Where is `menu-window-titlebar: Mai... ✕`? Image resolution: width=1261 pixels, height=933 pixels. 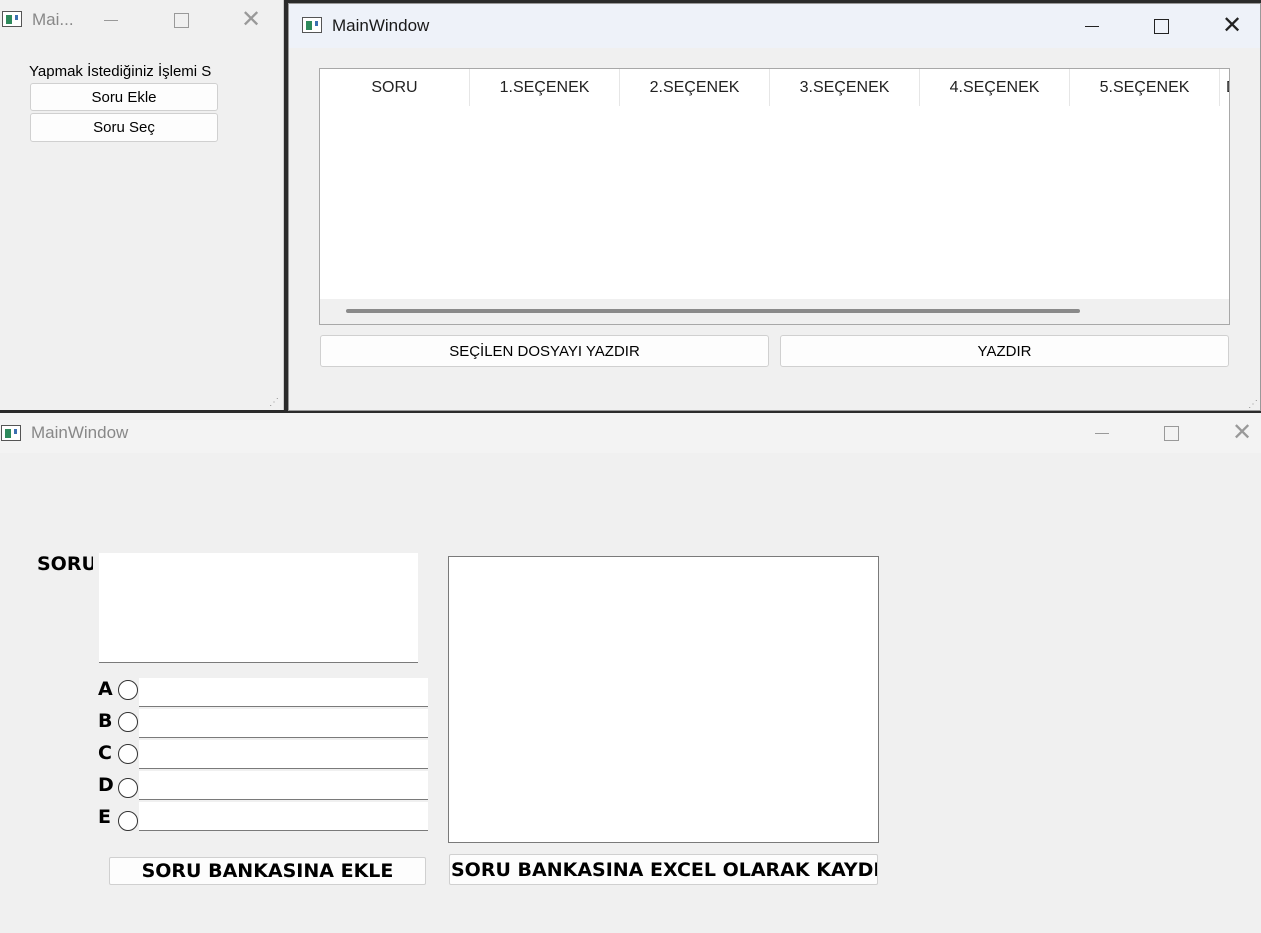
menu-window-titlebar: Mai... ✕ is located at coordinates (141, 20).